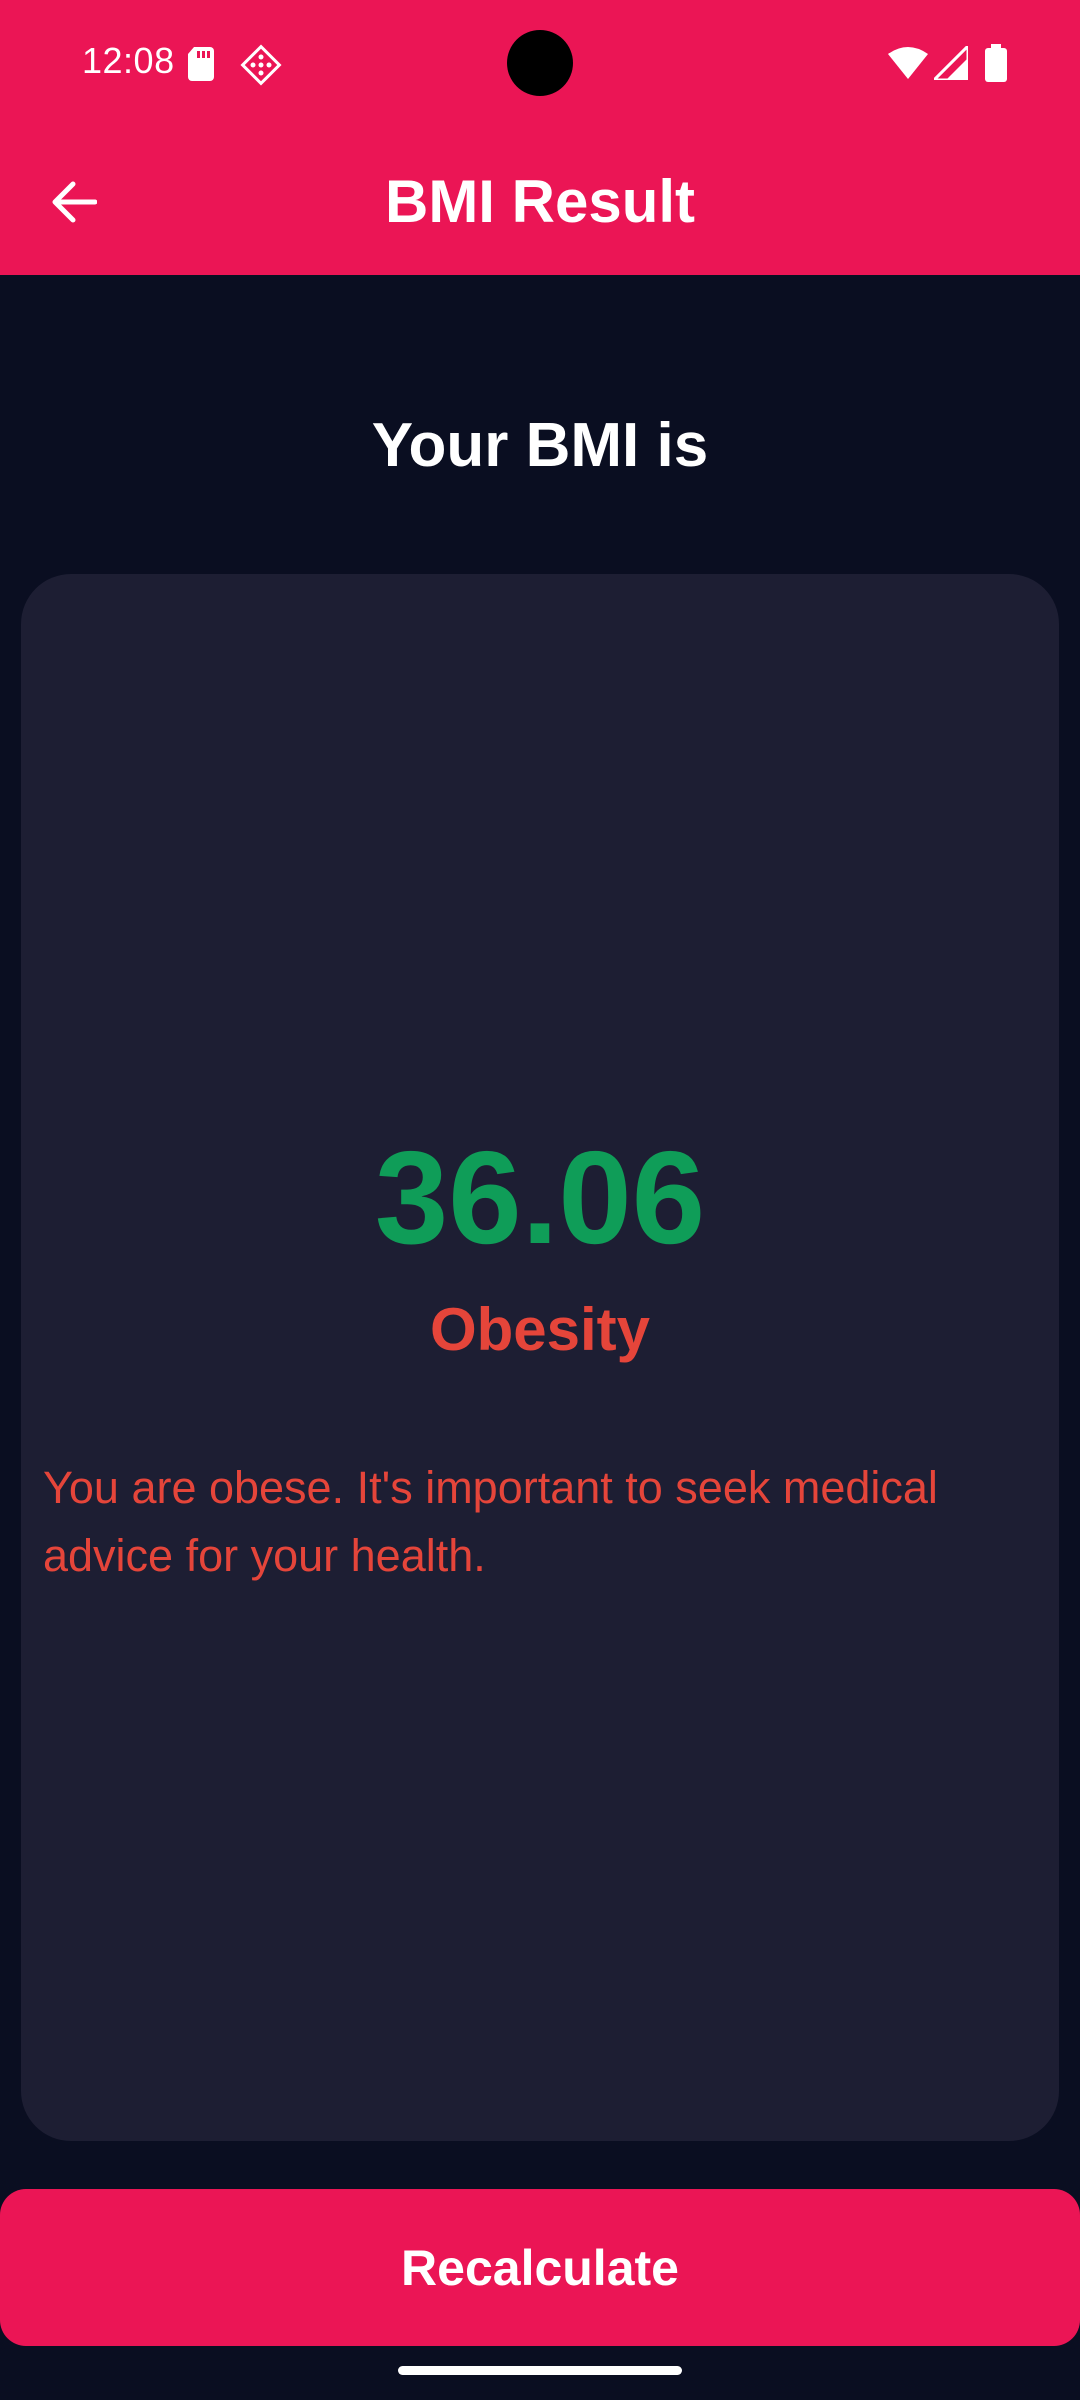 This screenshot has height=2400, width=1080. Describe the element at coordinates (128, 60) in the screenshot. I see `status-time: 12:08` at that location.